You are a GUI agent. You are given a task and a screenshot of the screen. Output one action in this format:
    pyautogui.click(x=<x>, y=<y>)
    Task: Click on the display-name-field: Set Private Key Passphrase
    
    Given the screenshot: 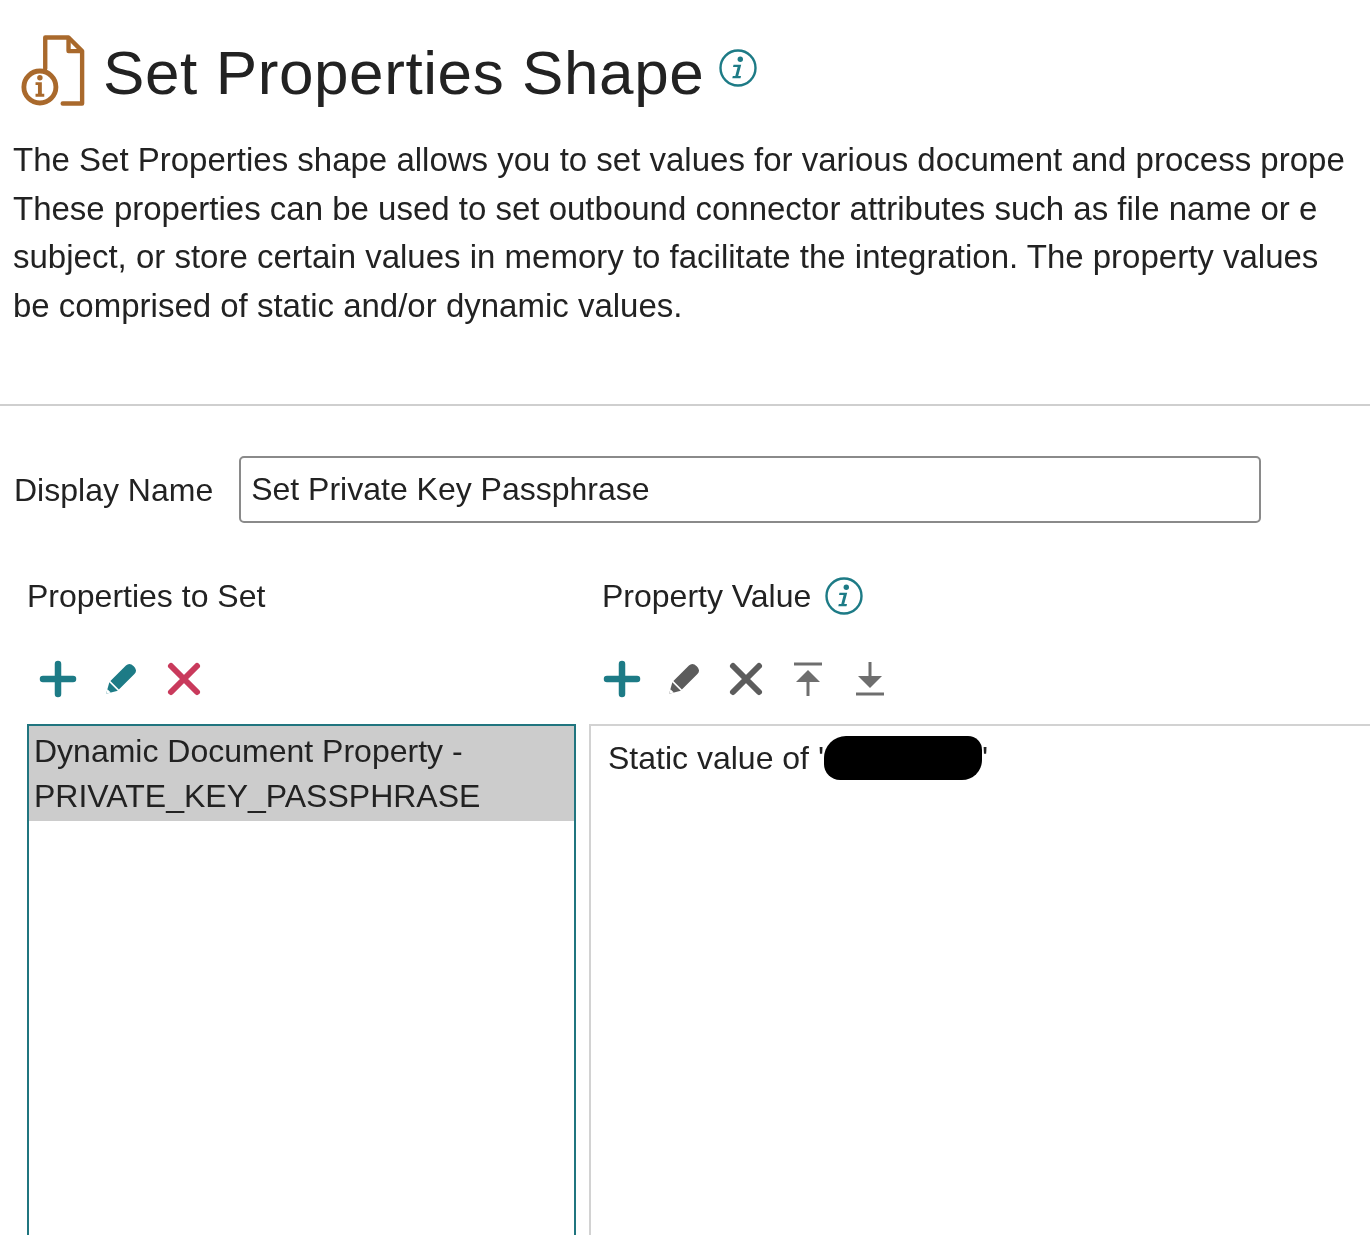 What is the action you would take?
    pyautogui.click(x=750, y=489)
    